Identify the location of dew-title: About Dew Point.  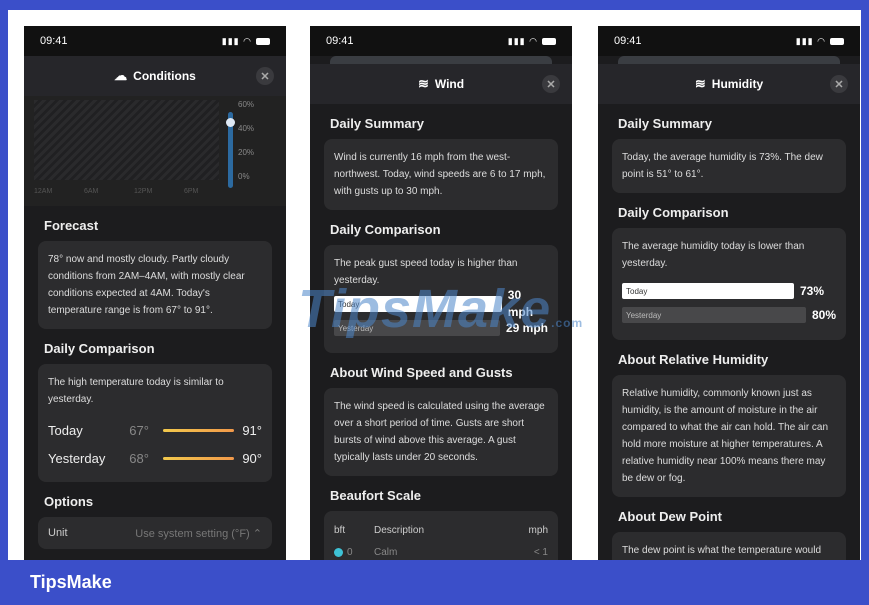
(670, 516).